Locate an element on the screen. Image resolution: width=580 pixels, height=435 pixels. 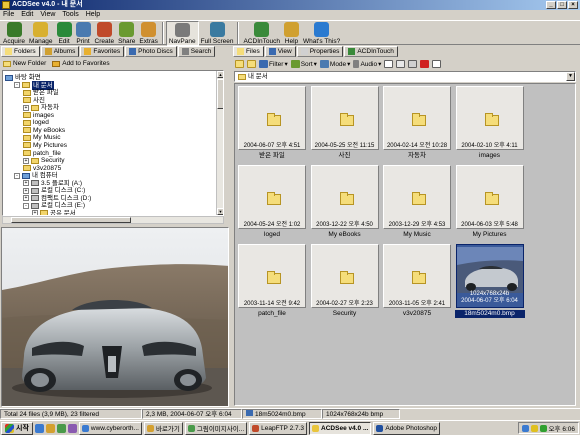
media-quicklaunch-icon is located at coordinates (72, 428).